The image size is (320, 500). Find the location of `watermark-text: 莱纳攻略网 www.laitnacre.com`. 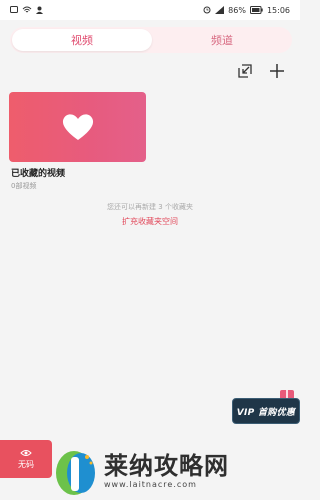

watermark-text: 莱纳攻略网 www.laitnacre.com is located at coordinates (166, 470).